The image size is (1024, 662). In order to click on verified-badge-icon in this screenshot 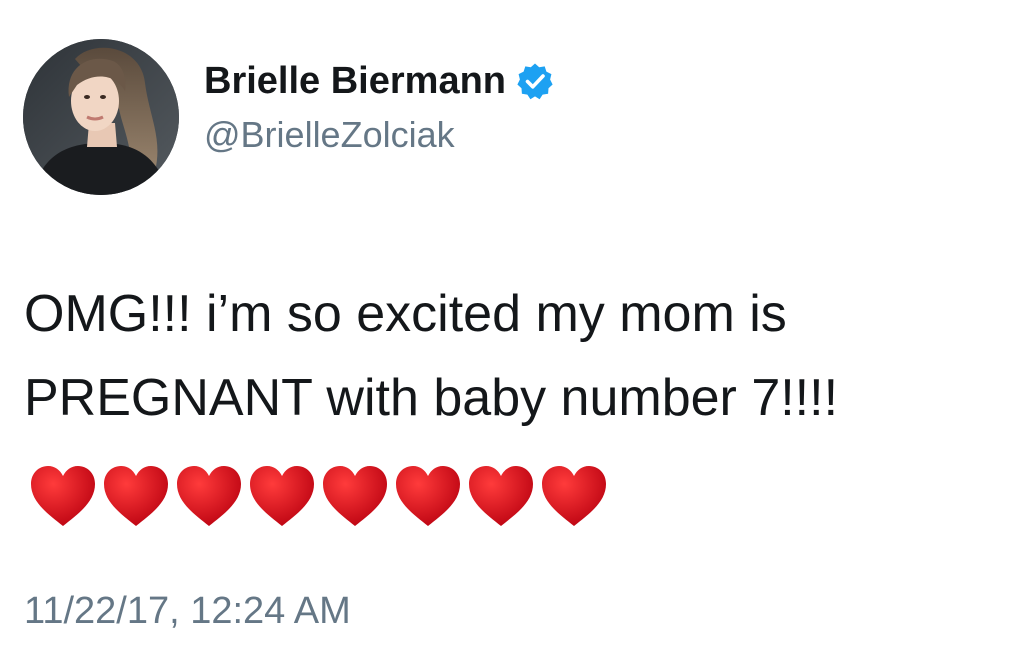, I will do `click(535, 81)`.